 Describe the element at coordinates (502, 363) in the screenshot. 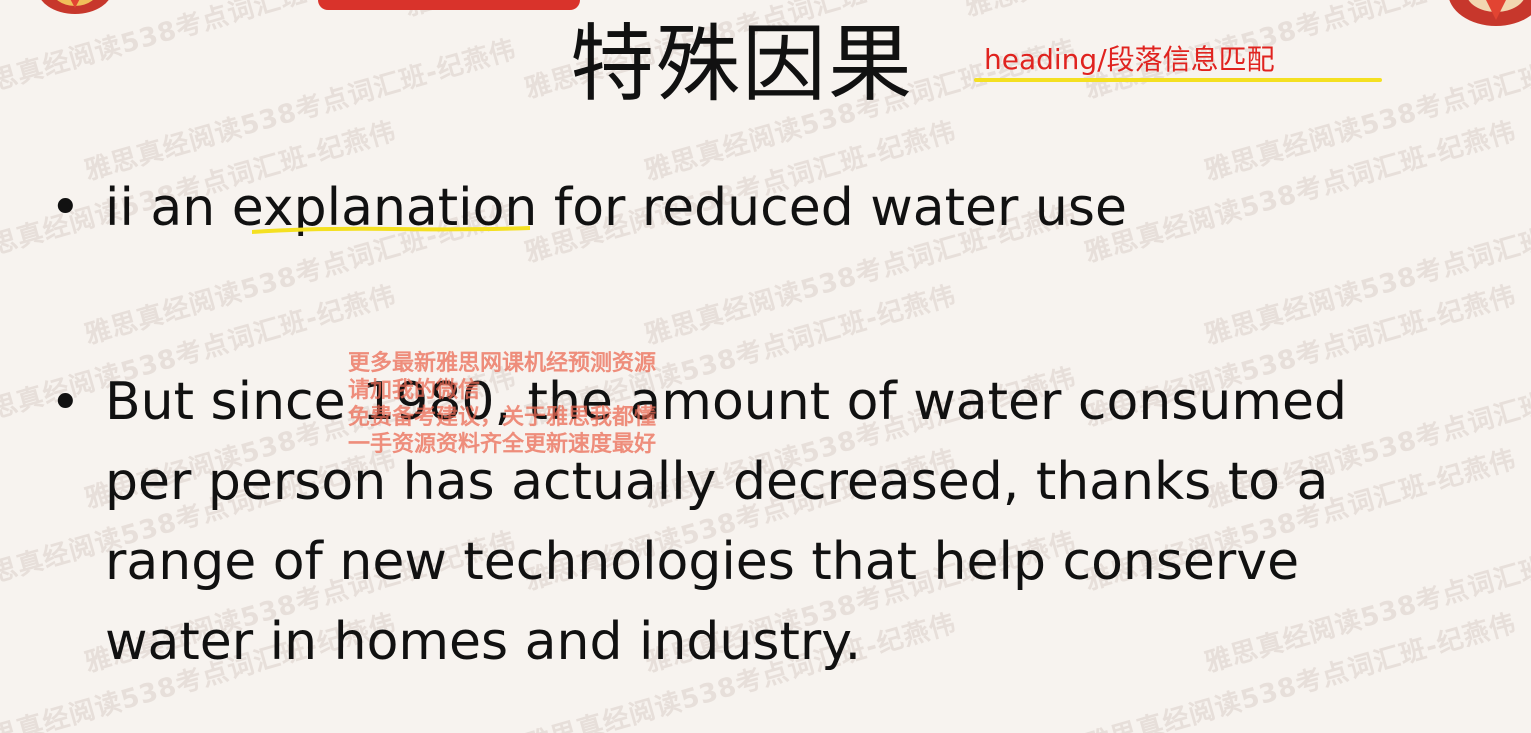

I see `promo-line-1: 更多最新雅思网课机经预测资源` at that location.